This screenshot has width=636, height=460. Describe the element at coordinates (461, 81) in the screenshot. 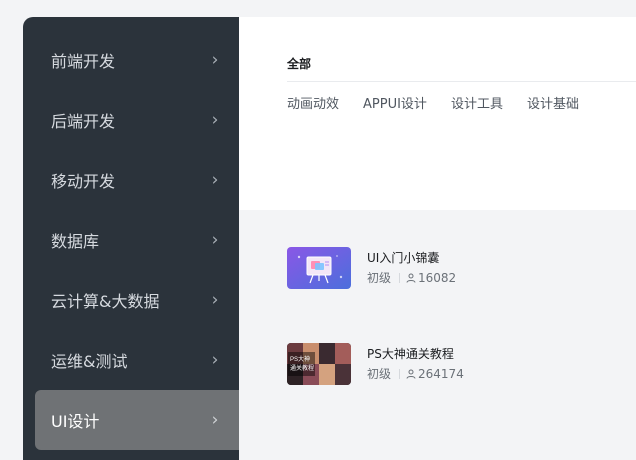

I see `divider` at that location.